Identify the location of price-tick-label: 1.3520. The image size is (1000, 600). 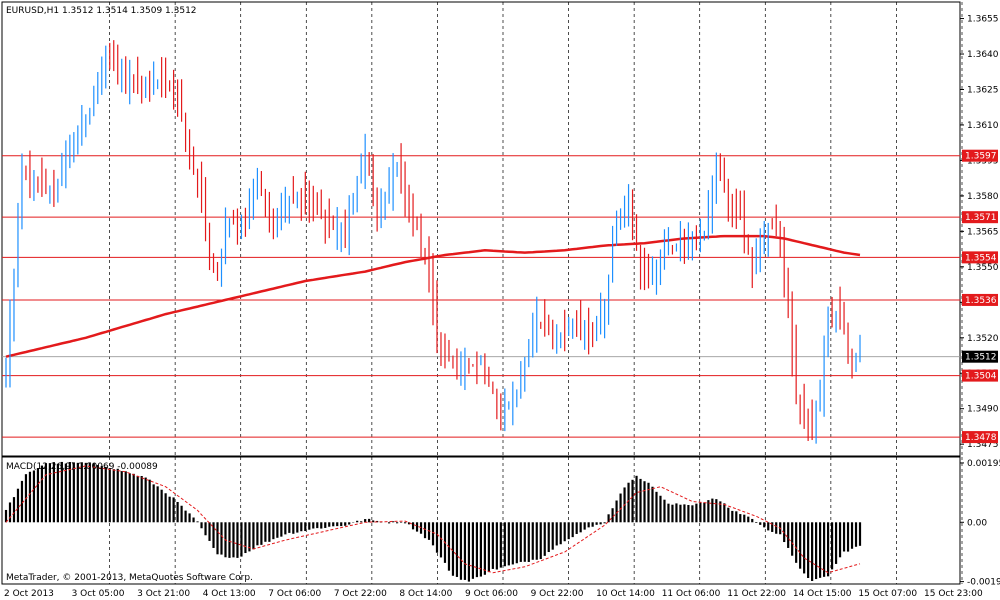
(983, 339).